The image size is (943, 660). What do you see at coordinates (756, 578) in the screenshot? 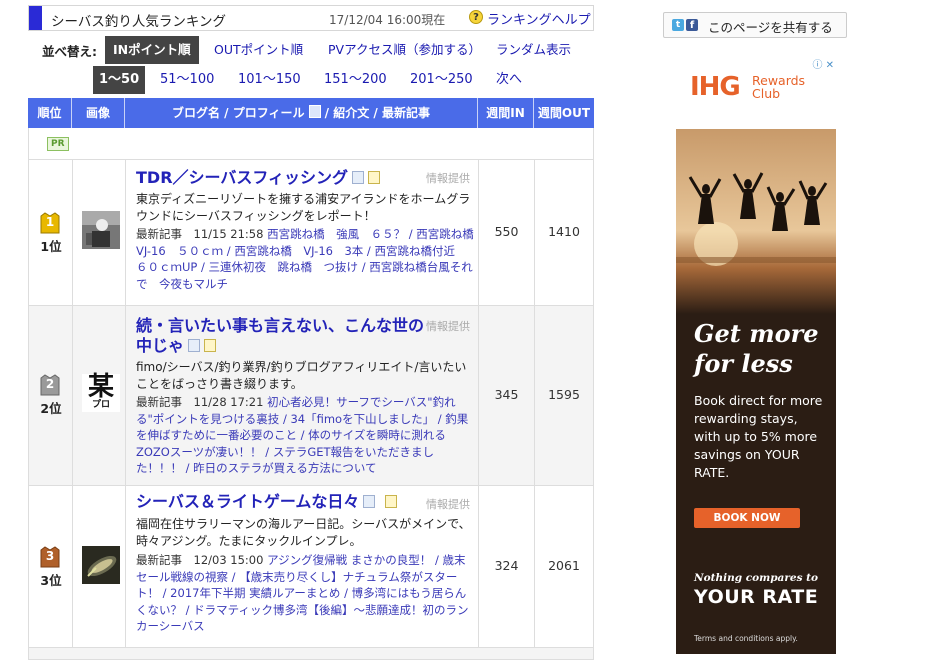
I see `ad-tagline: Nothing compares to` at bounding box center [756, 578].